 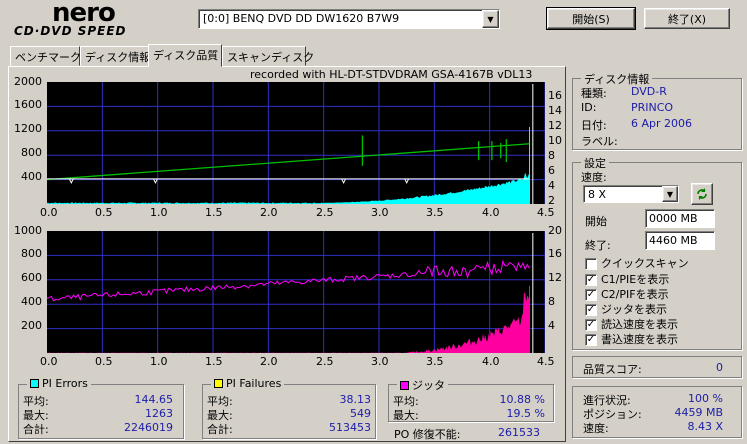 I want to click on tick-label: 1000, so click(x=28, y=230).